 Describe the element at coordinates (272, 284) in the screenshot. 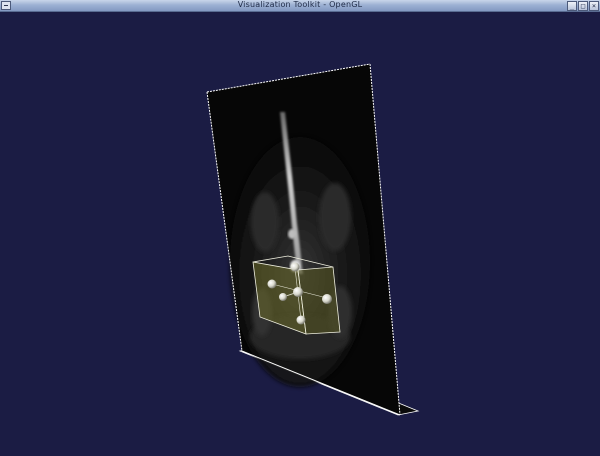

I see `box-handle-left` at that location.